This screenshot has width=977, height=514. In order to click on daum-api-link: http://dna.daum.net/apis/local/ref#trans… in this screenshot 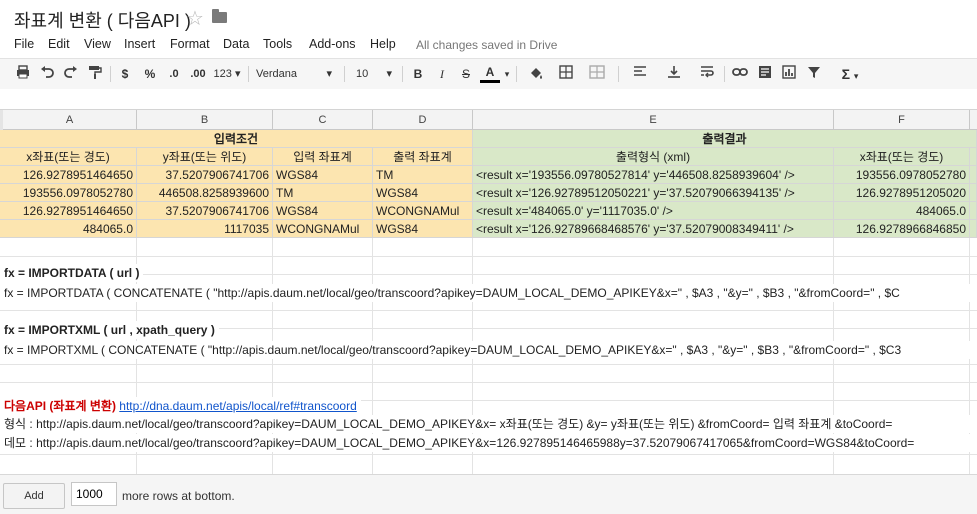, I will do `click(237, 406)`.